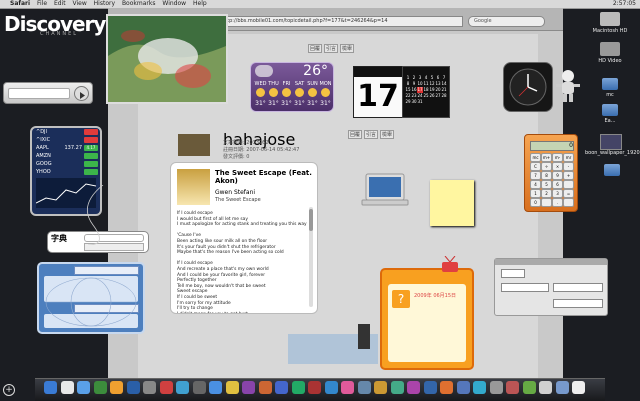  I want to click on to-unit-field, so click(578, 287).